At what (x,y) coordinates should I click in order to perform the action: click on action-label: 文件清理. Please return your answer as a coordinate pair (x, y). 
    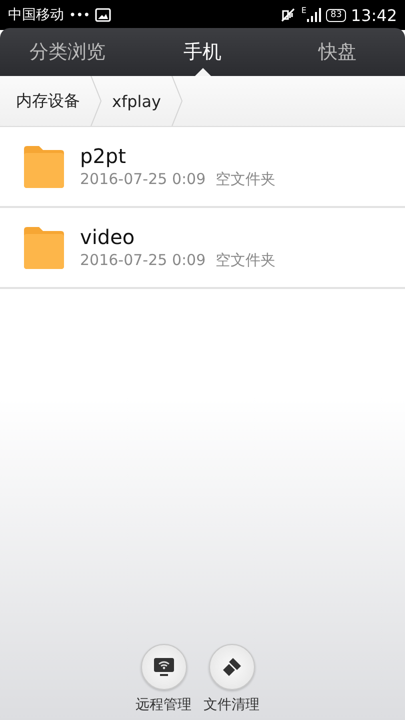
    Looking at the image, I should click on (232, 705).